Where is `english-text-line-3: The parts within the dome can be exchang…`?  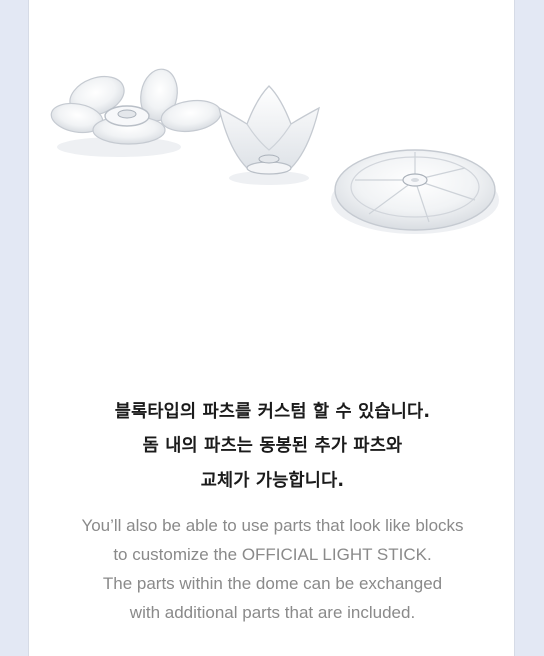
english-text-line-3: The parts within the dome can be exchang… is located at coordinates (272, 583).